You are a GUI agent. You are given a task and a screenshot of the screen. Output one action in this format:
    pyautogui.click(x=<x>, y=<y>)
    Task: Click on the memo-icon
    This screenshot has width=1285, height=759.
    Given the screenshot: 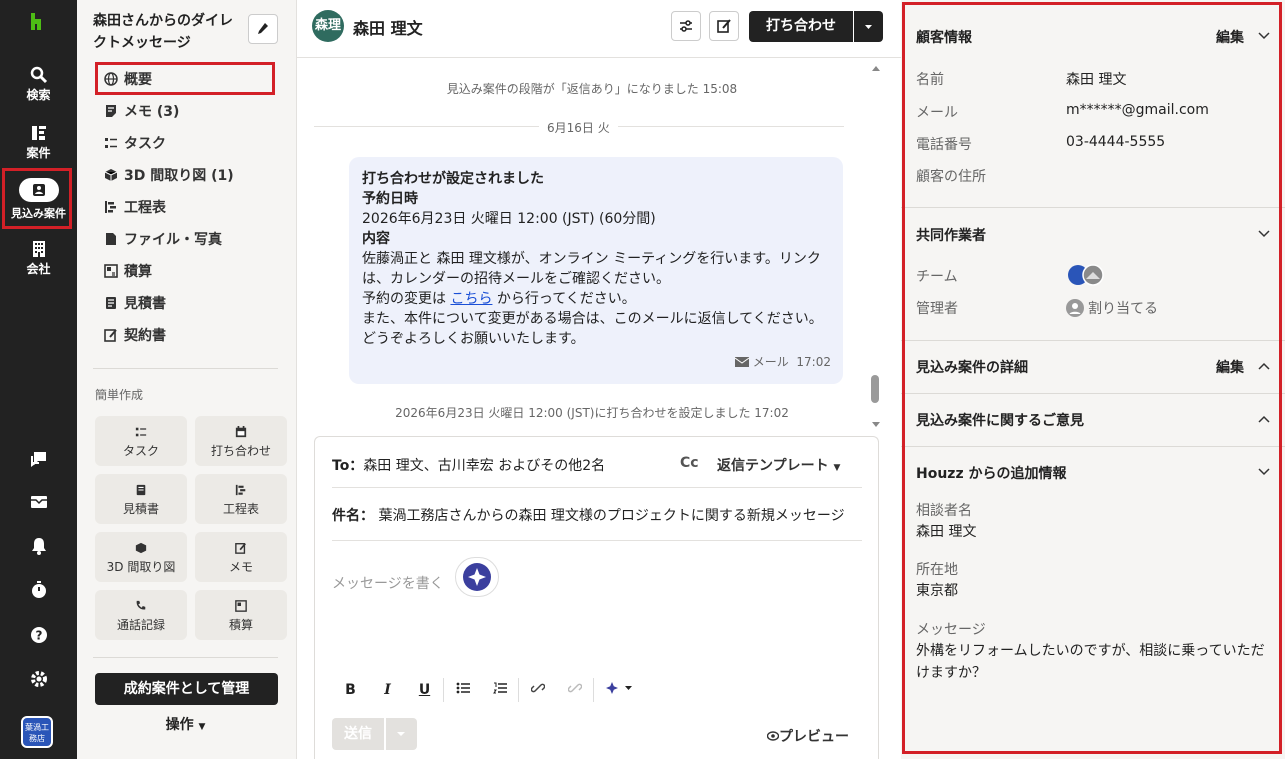 What is the action you would take?
    pyautogui.click(x=111, y=111)
    